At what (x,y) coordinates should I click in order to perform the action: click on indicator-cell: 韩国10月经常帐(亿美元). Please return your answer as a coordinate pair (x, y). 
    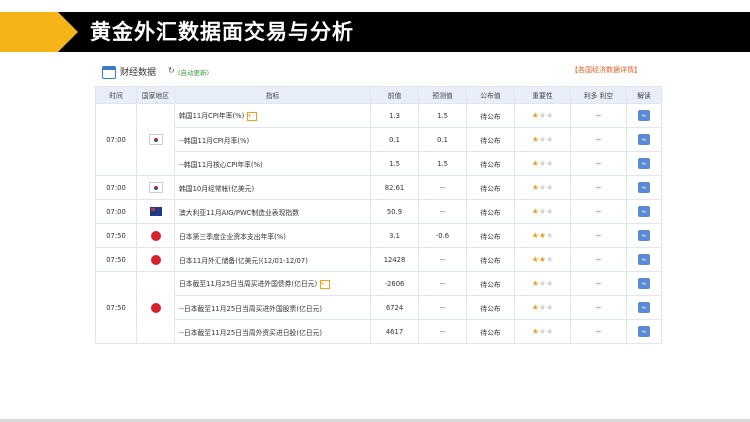
    Looking at the image, I should click on (272, 187).